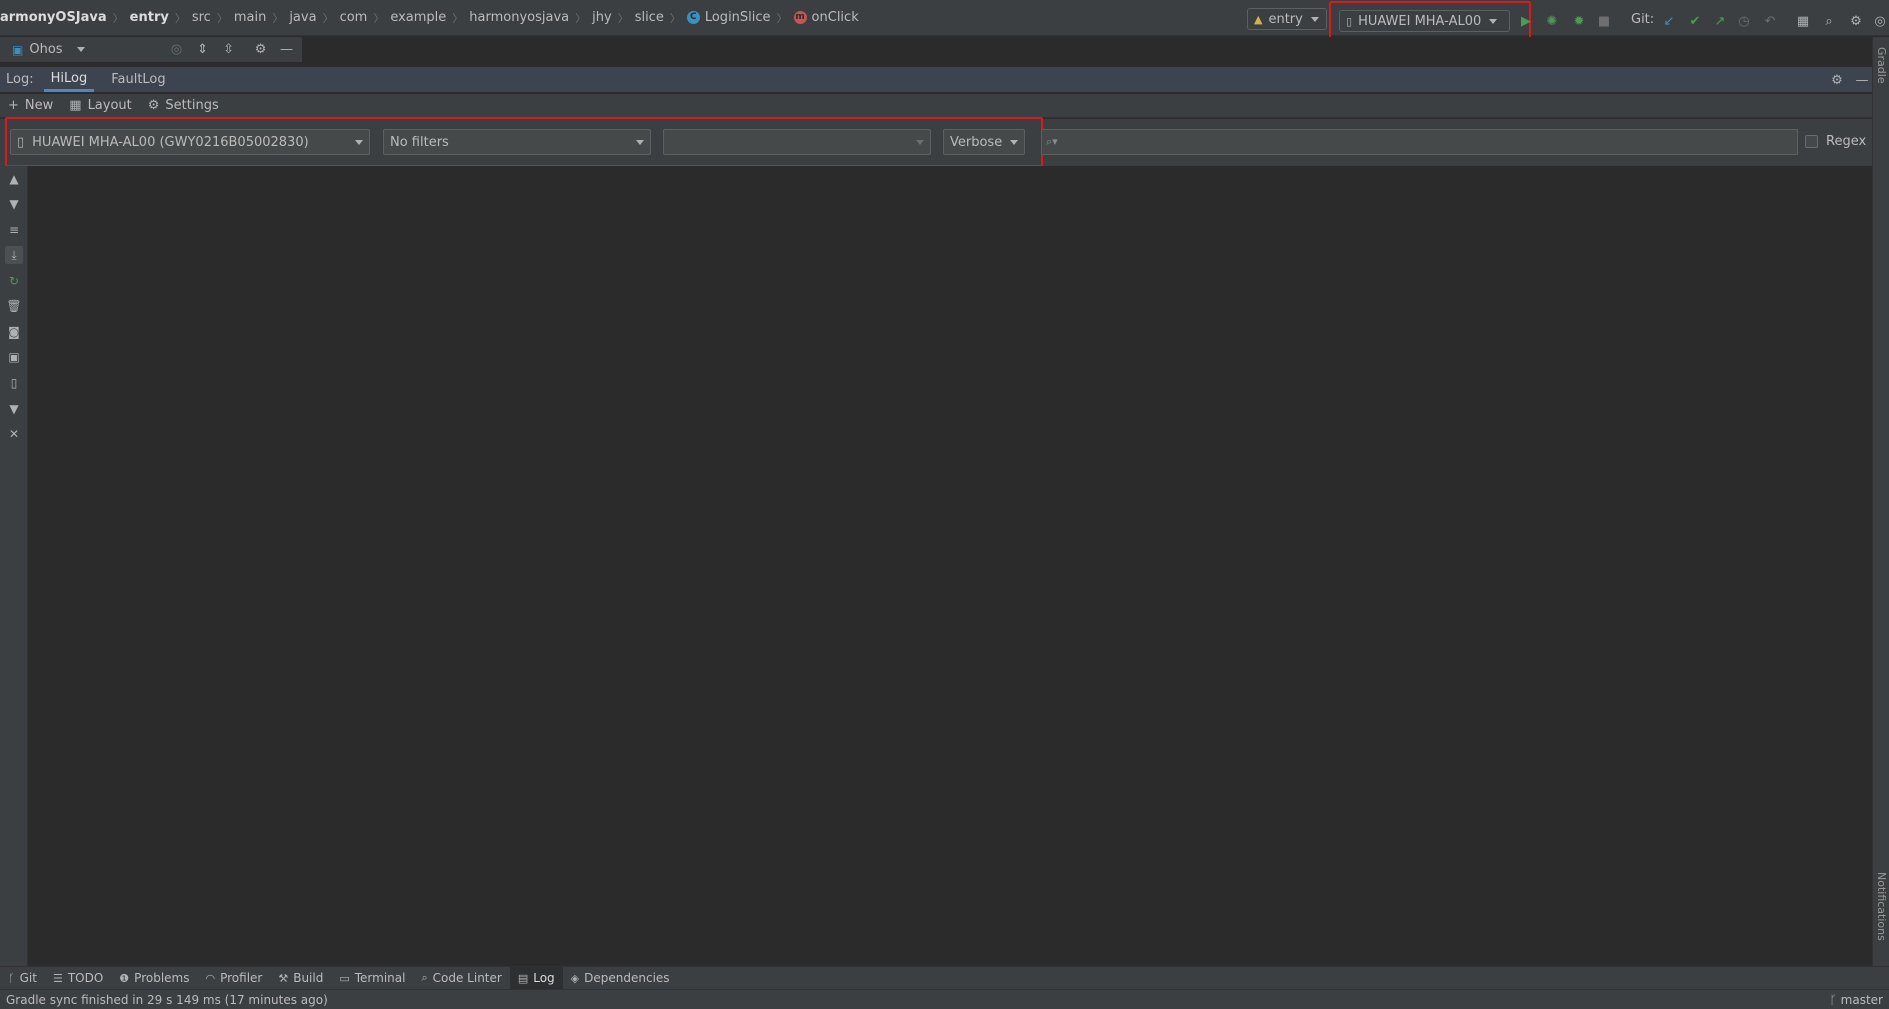 The height and width of the screenshot is (1009, 1889). What do you see at coordinates (14, 179) in the screenshot?
I see `scroll-up-icon: ▲` at bounding box center [14, 179].